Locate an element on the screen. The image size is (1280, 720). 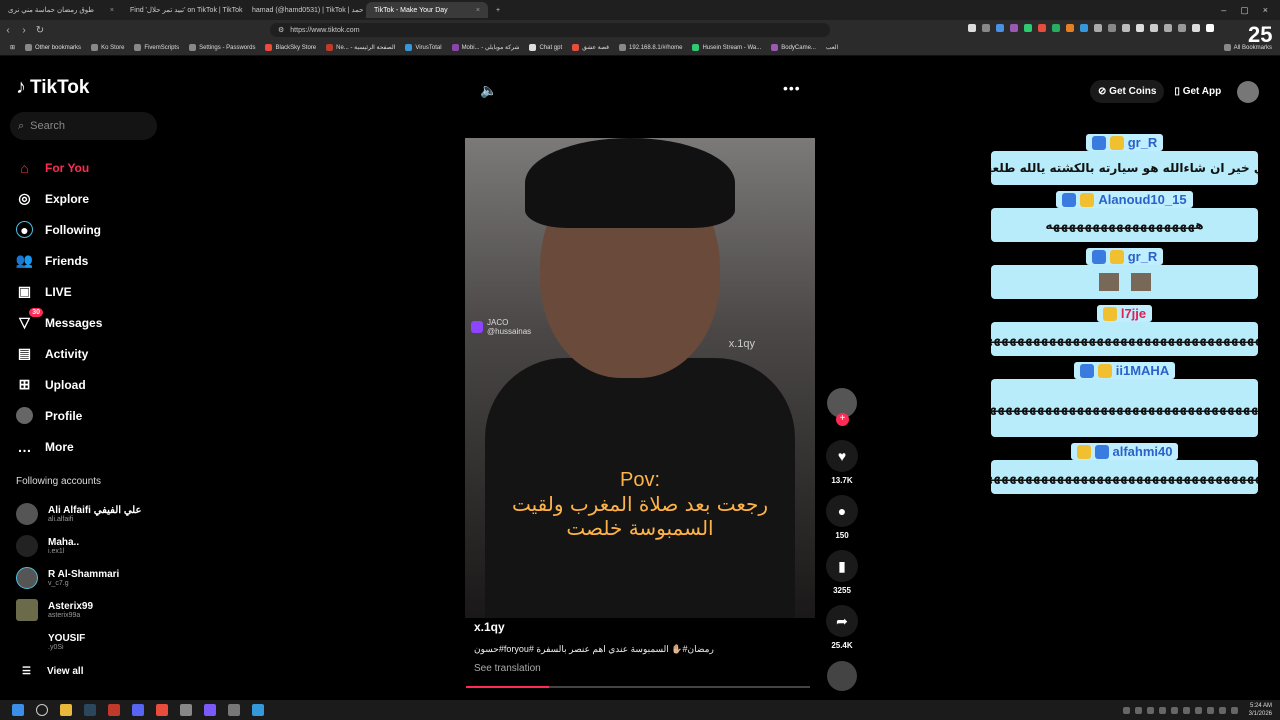
minimize-icon: – is located at coordinates (1223, 10).